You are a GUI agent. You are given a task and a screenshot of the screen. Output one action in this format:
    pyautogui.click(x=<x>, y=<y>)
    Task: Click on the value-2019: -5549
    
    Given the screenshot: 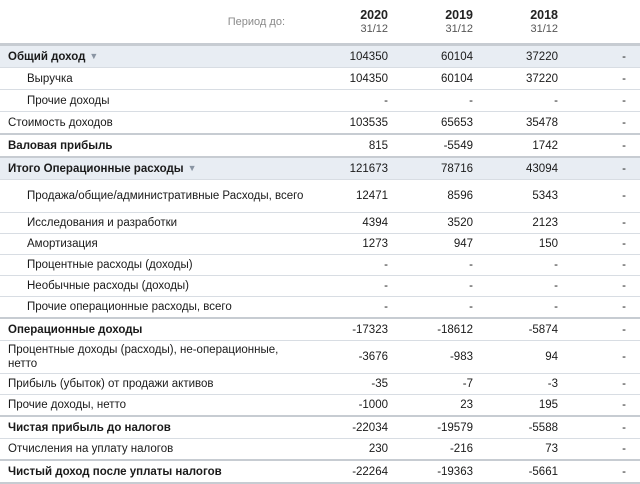 What is the action you would take?
    pyautogui.click(x=458, y=145)
    